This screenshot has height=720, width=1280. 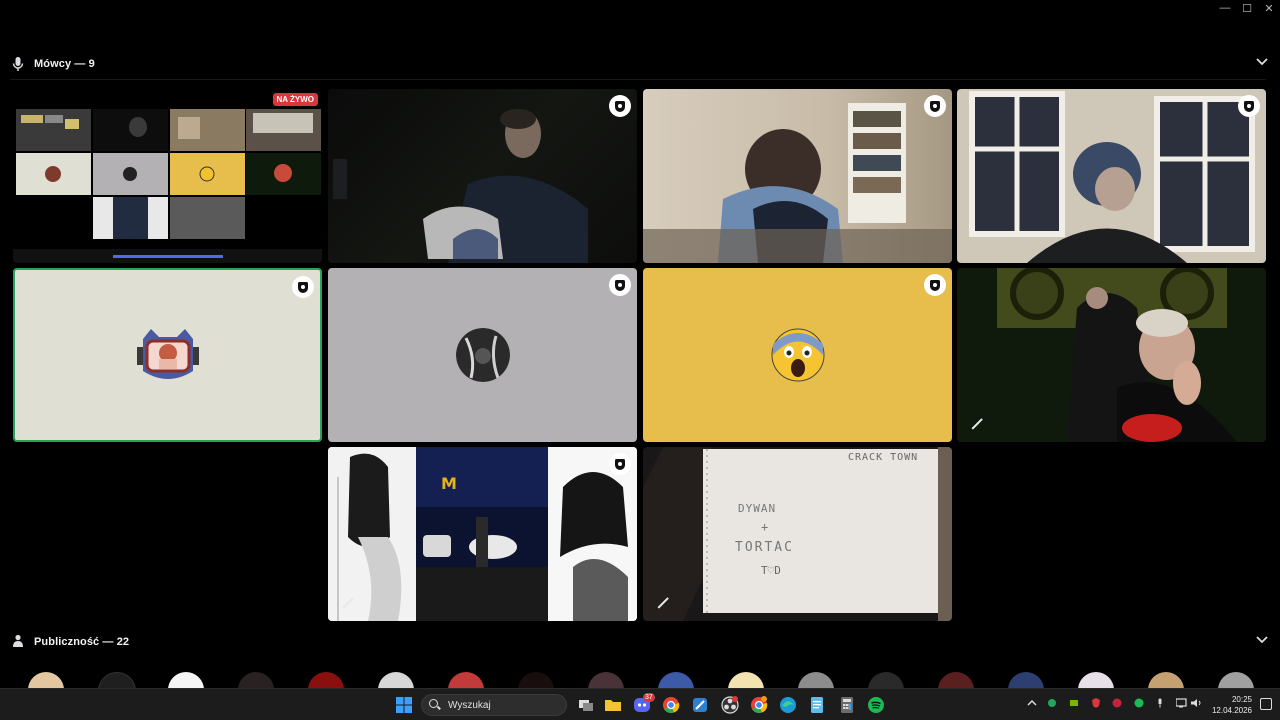 What do you see at coordinates (765, 527) in the screenshot?
I see `paper-note-plus: +` at bounding box center [765, 527].